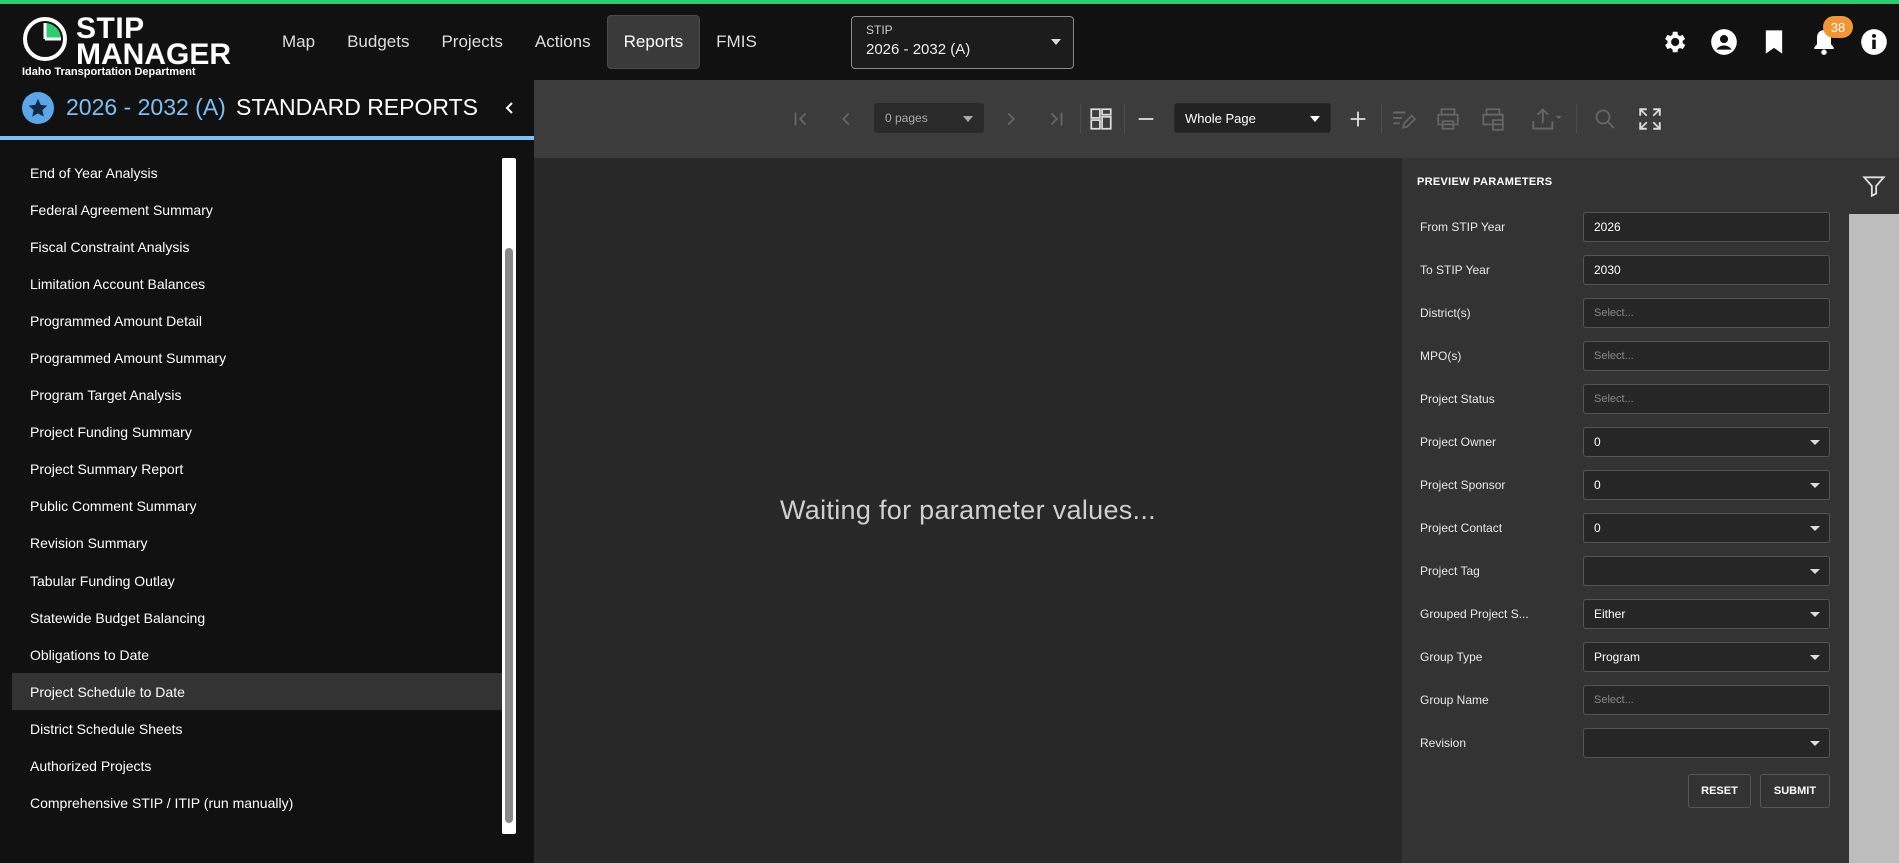 The width and height of the screenshot is (1899, 863). Describe the element at coordinates (257, 728) in the screenshot. I see `report-item: District Schedule Sheets` at that location.